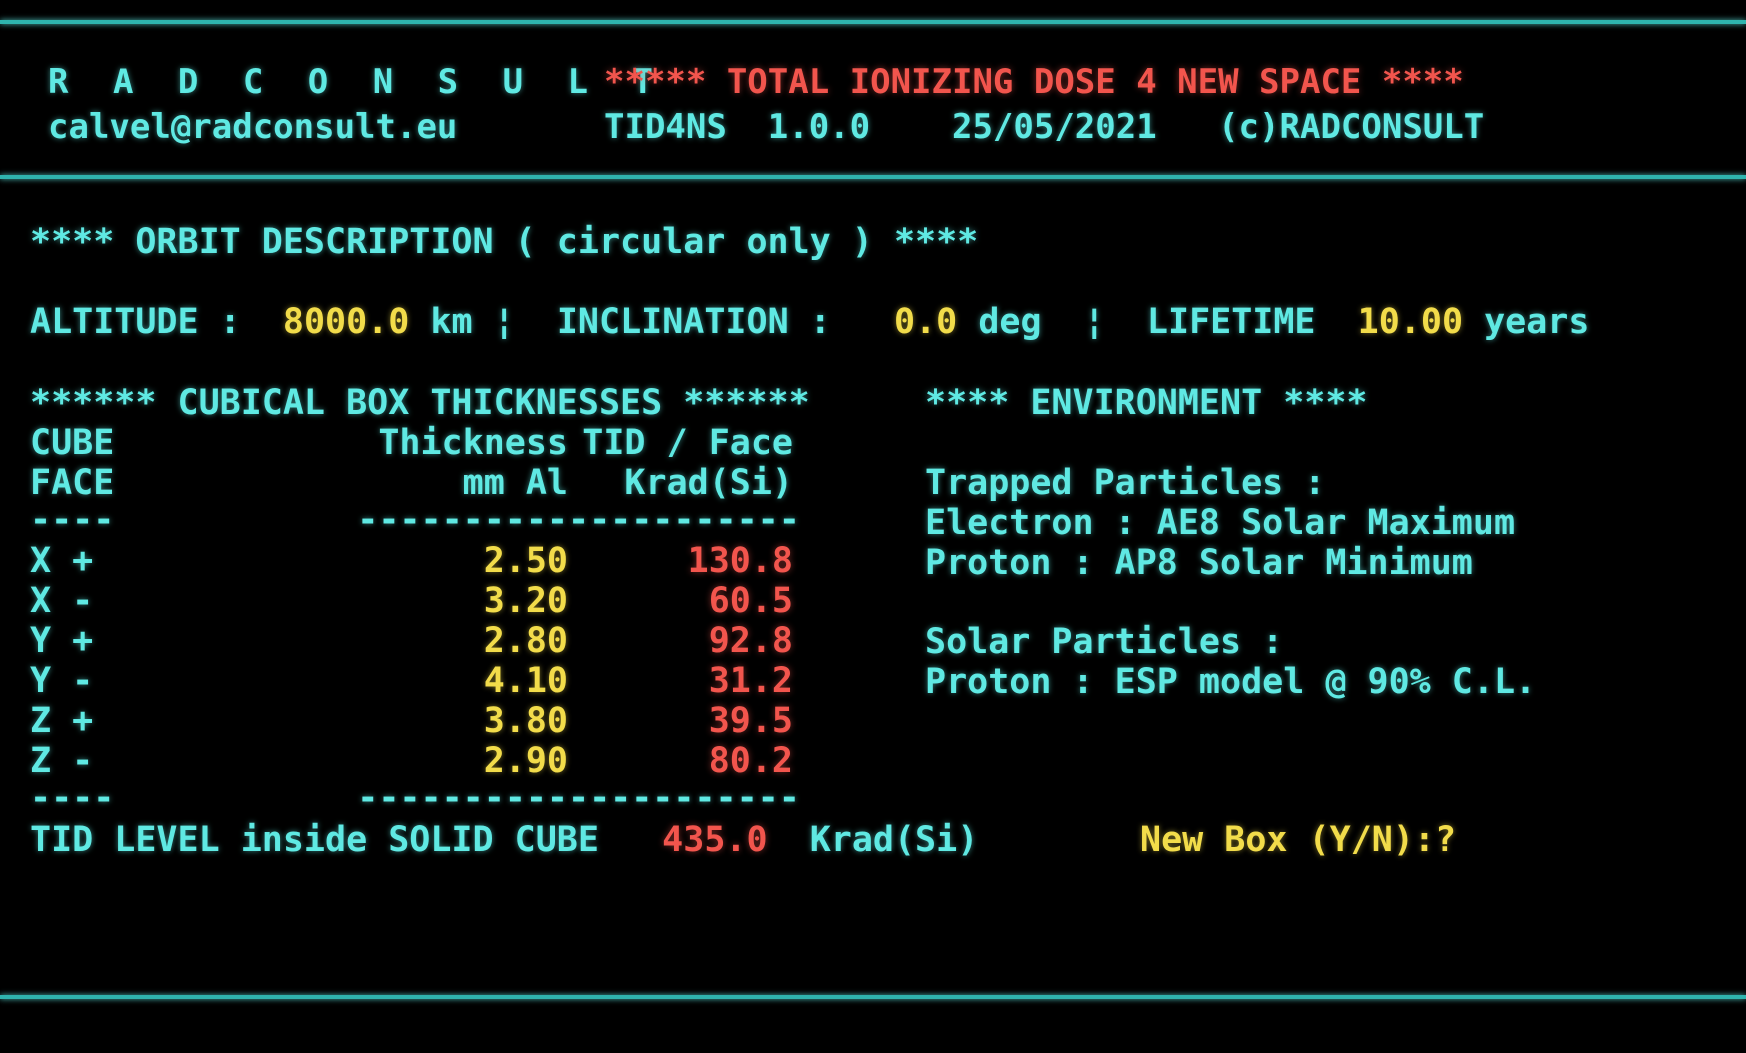  What do you see at coordinates (62, 601) in the screenshot?
I see `cell-face: X -` at bounding box center [62, 601].